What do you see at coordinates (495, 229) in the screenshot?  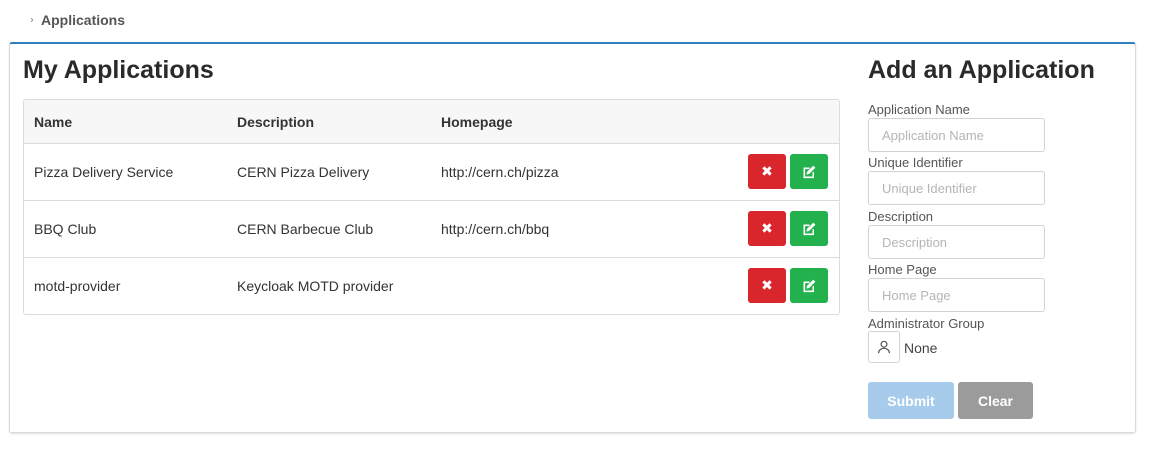 I see `app-homepage: http://cern.ch/bbq` at bounding box center [495, 229].